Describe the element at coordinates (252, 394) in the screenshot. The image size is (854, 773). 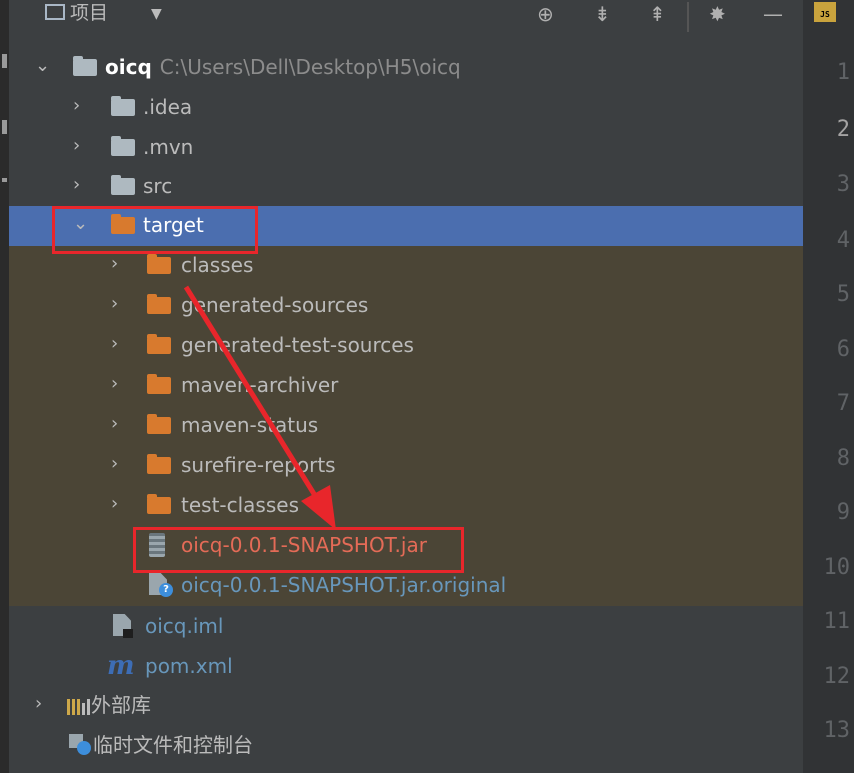
I see `annotation-arrow-shaft` at that location.